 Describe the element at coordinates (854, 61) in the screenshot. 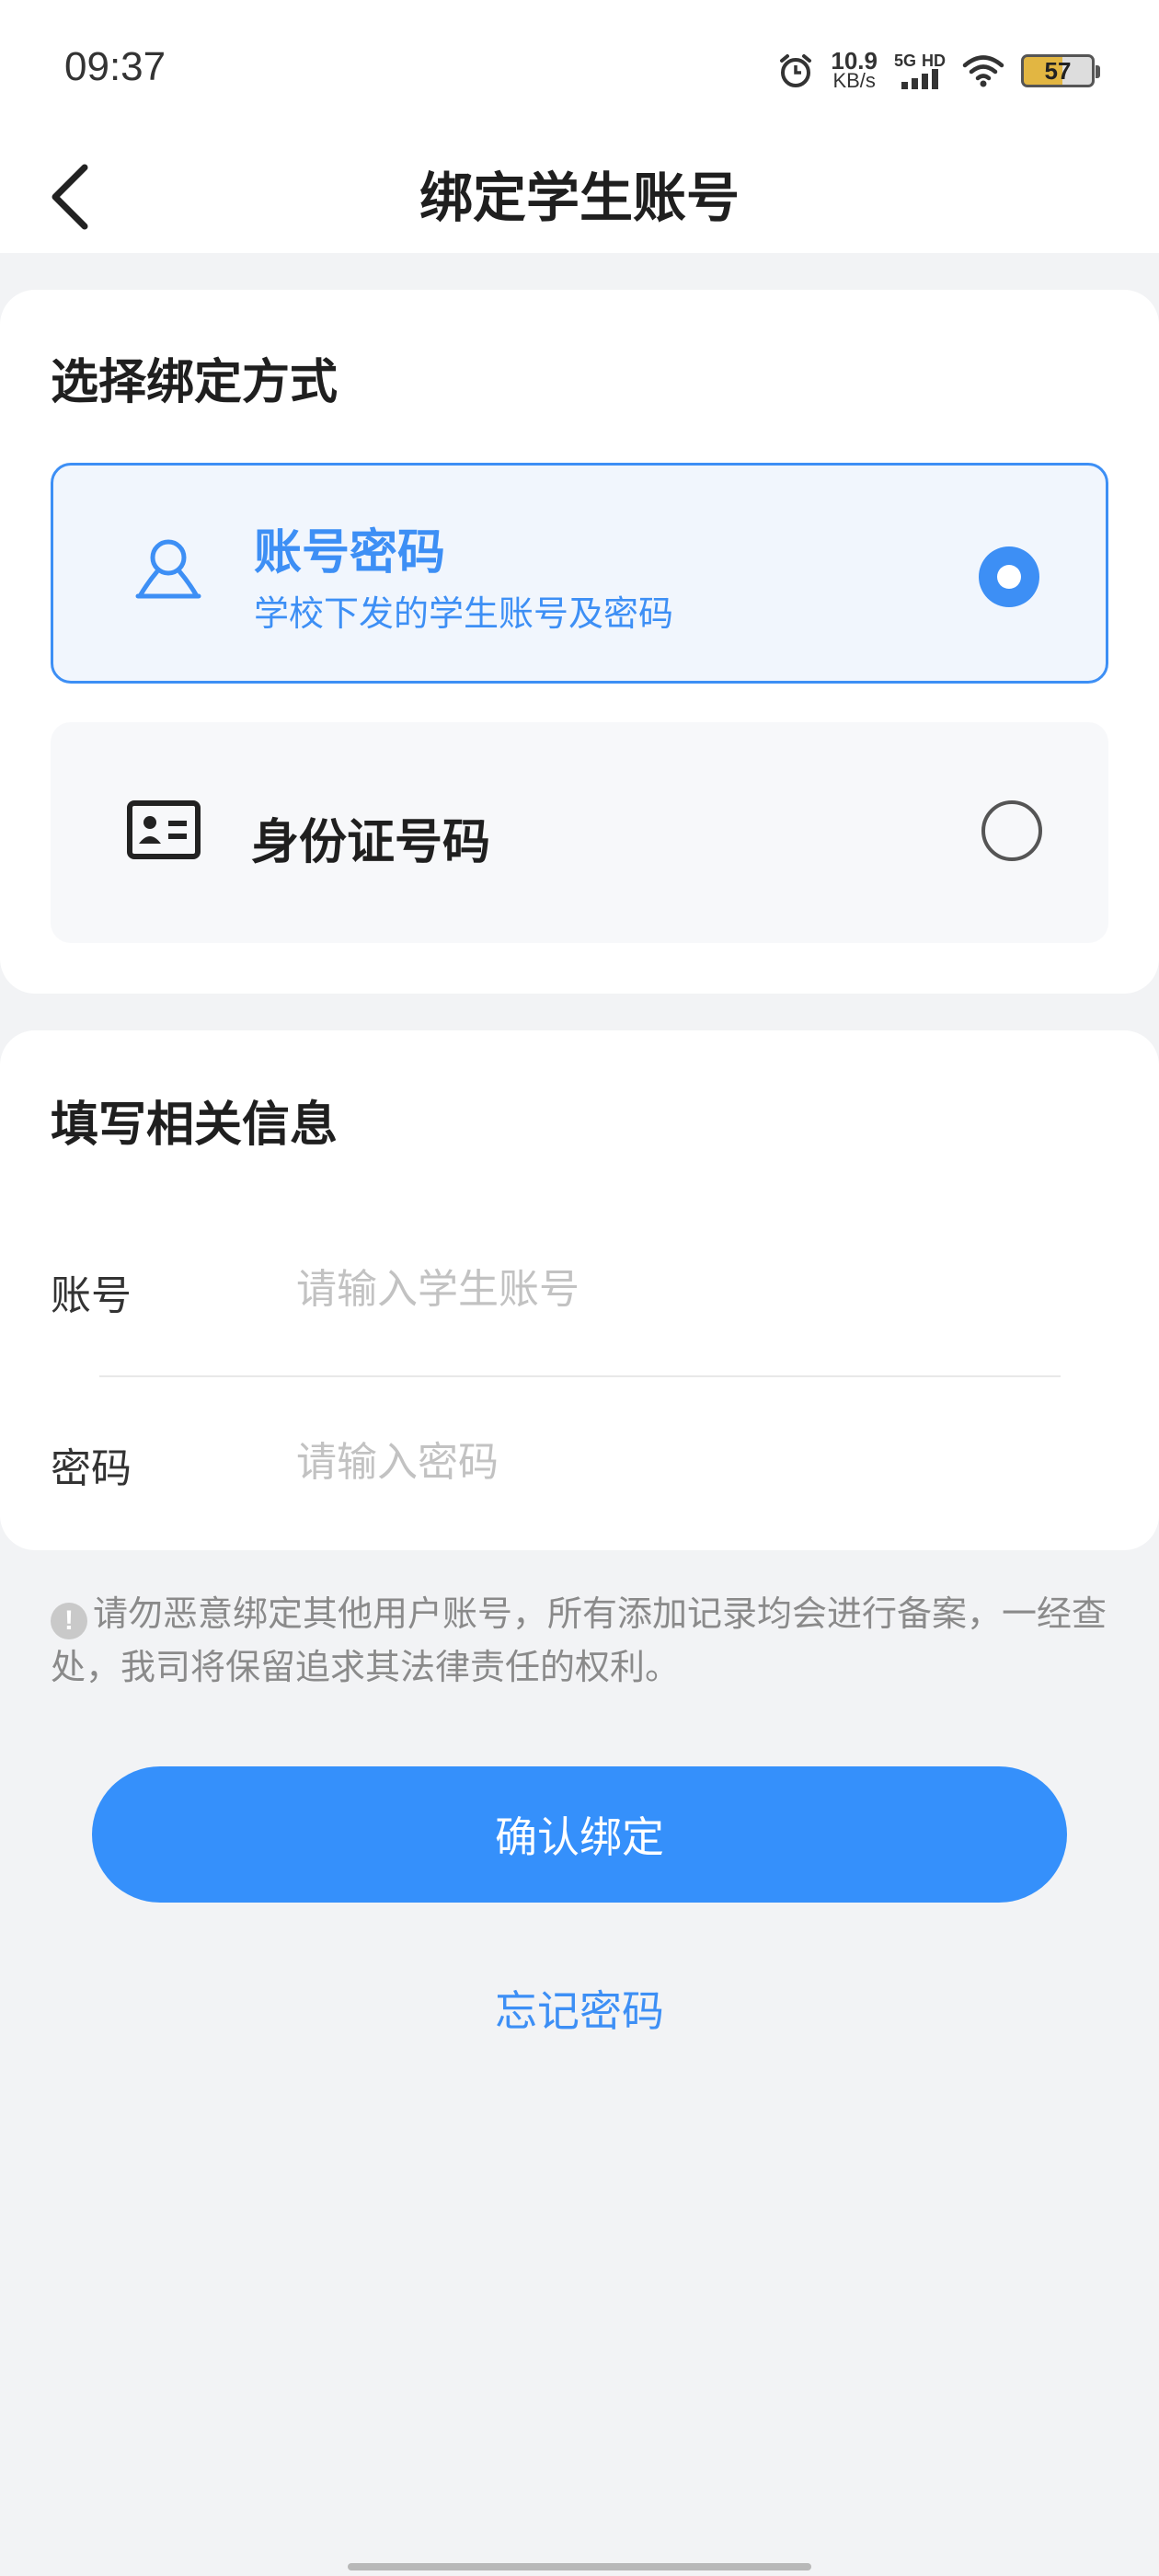

I see `net-speed-value: 10.9` at that location.